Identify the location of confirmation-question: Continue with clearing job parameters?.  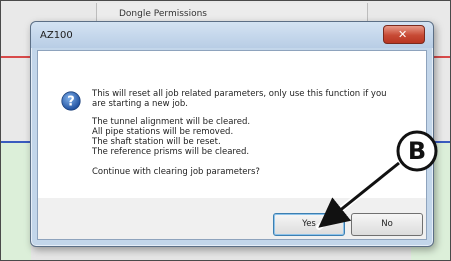
(176, 172).